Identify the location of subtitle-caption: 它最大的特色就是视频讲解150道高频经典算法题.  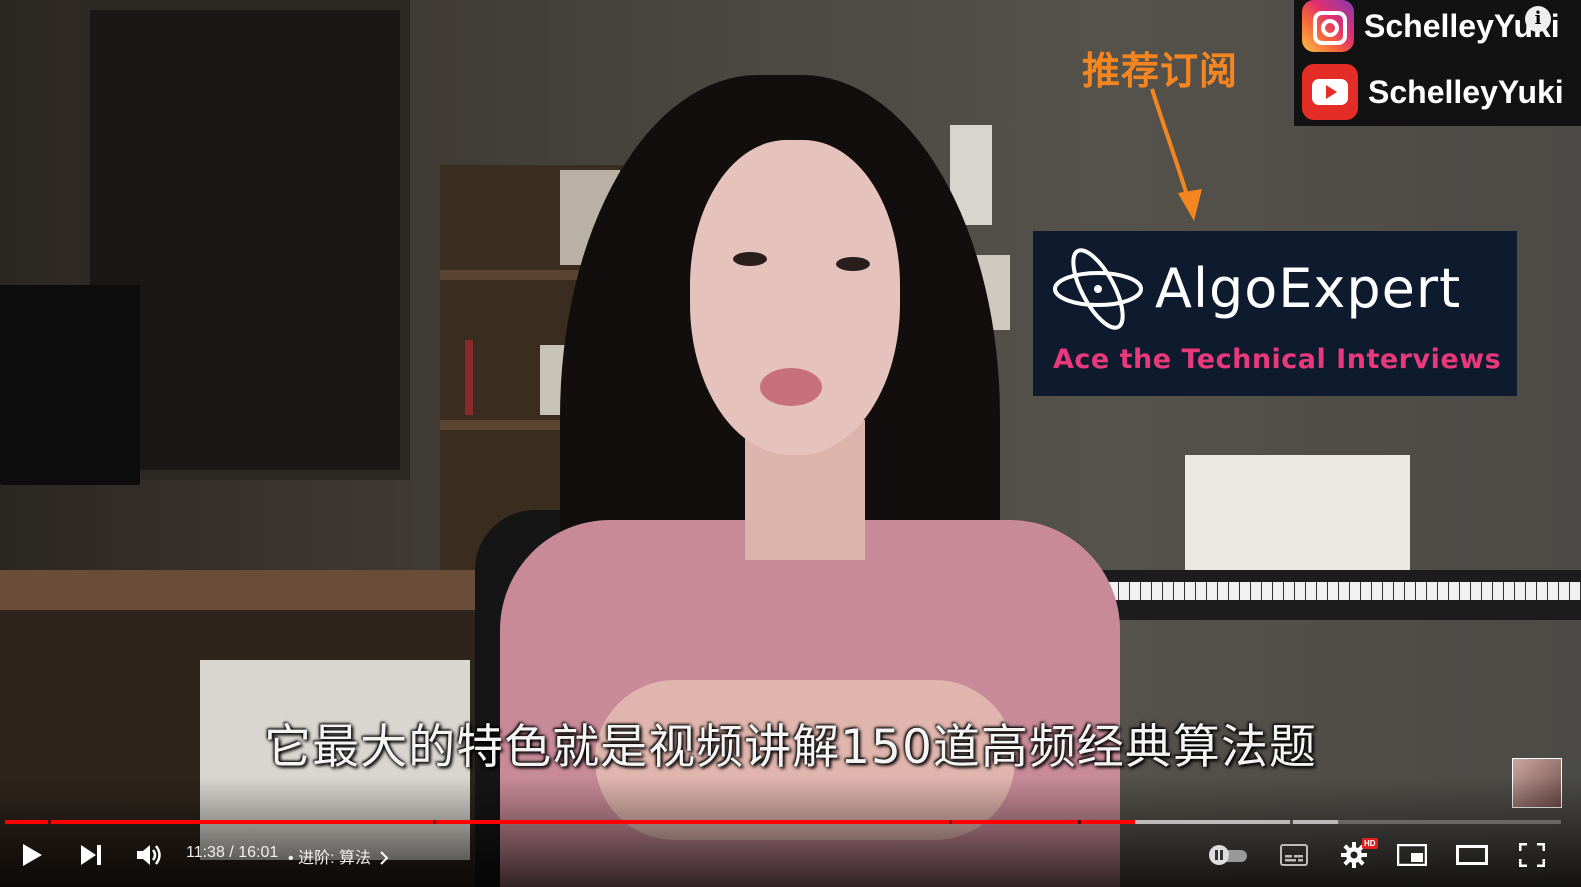
(790, 747).